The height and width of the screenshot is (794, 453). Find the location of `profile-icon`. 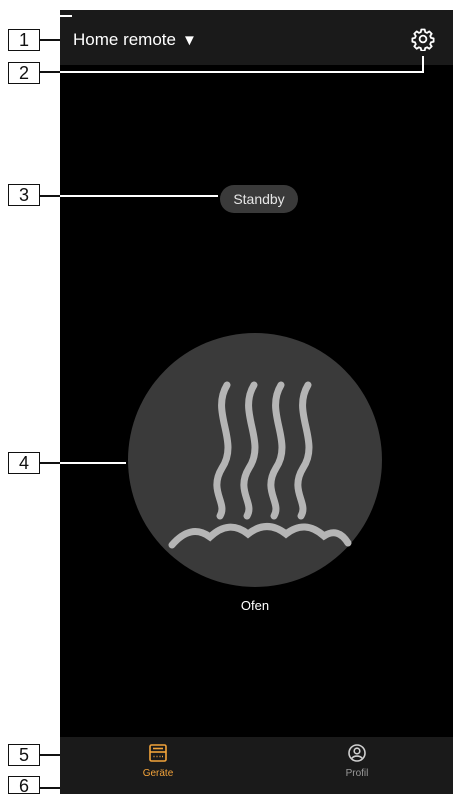

profile-icon is located at coordinates (357, 753).